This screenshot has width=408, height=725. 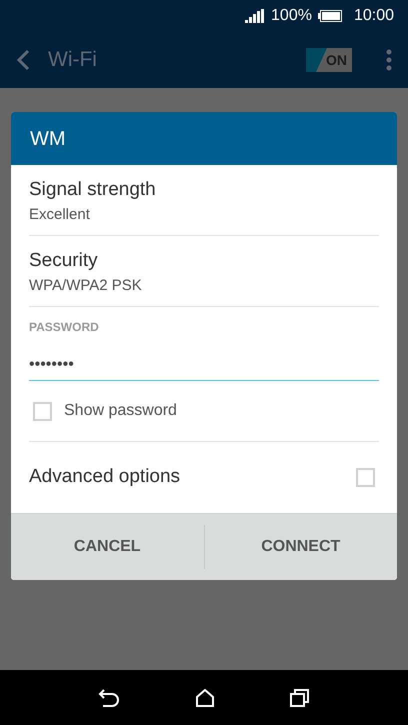 What do you see at coordinates (300, 697) in the screenshot?
I see `recents-icon` at bounding box center [300, 697].